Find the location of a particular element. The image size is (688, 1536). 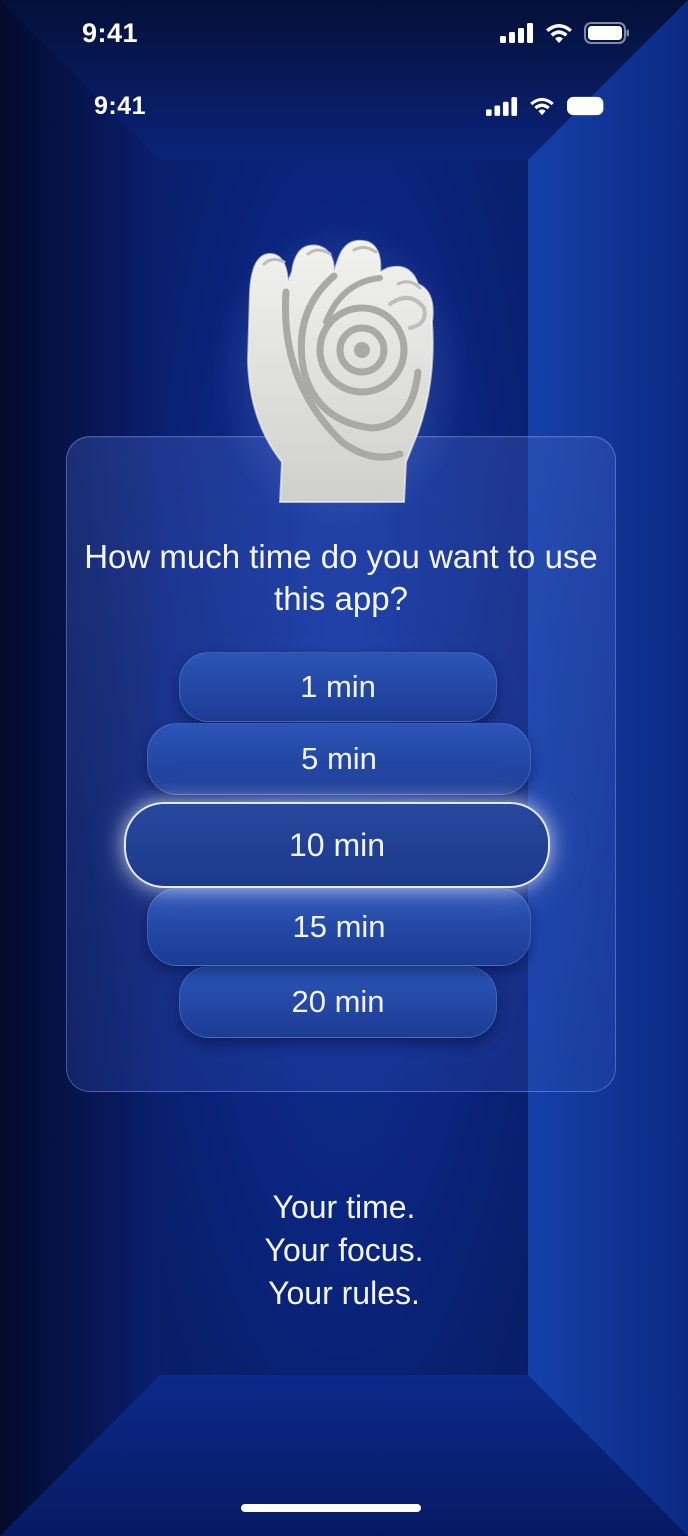

status-icons-inner is located at coordinates (547, 106).